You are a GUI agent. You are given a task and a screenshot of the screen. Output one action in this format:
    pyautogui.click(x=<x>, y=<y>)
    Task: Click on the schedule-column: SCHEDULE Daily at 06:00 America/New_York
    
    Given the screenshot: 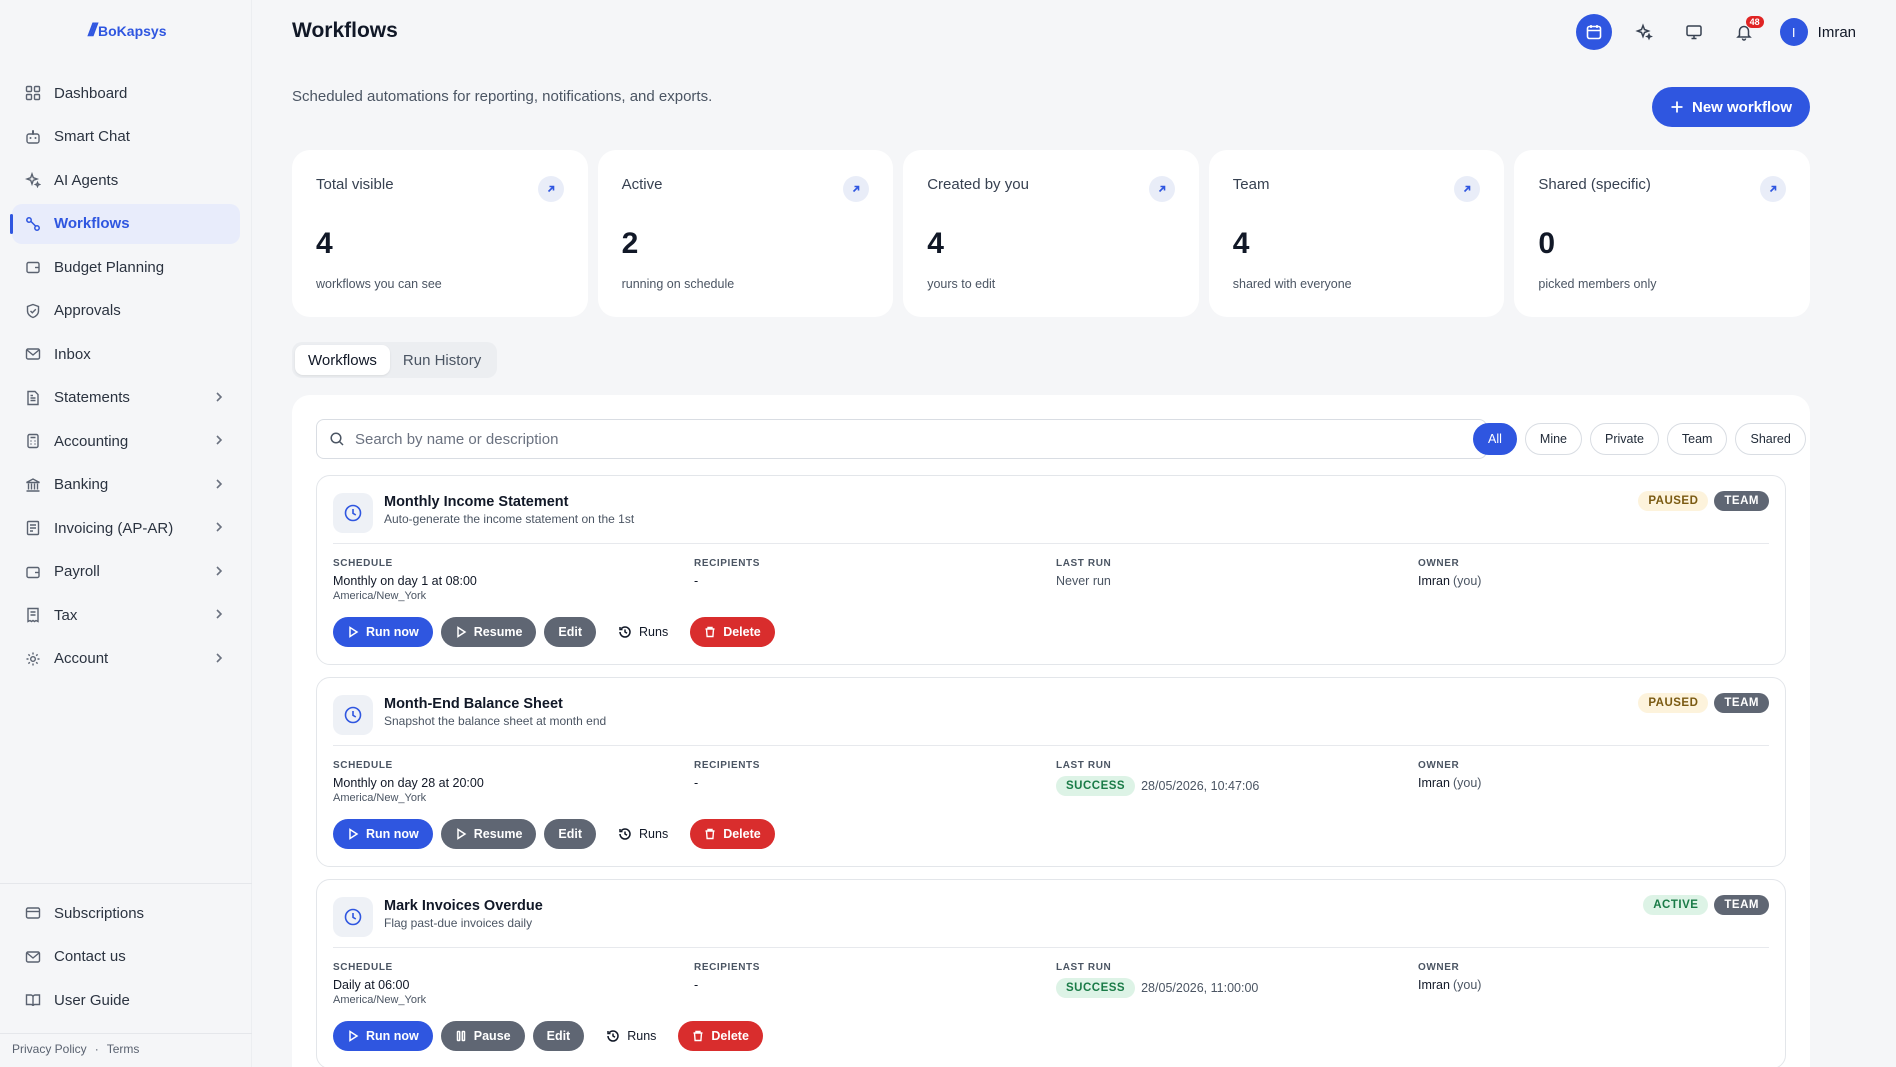 What is the action you would take?
    pyautogui.click(x=379, y=984)
    